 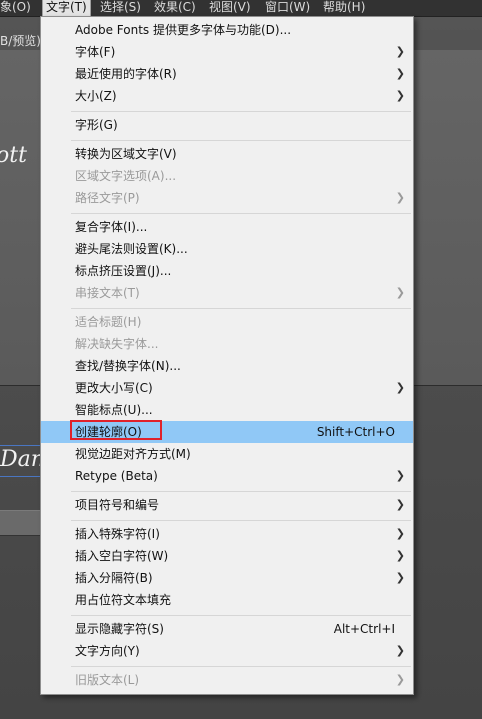 What do you see at coordinates (227, 322) in the screenshot?
I see `menu-item-fit-headline: 适合标题(H)` at bounding box center [227, 322].